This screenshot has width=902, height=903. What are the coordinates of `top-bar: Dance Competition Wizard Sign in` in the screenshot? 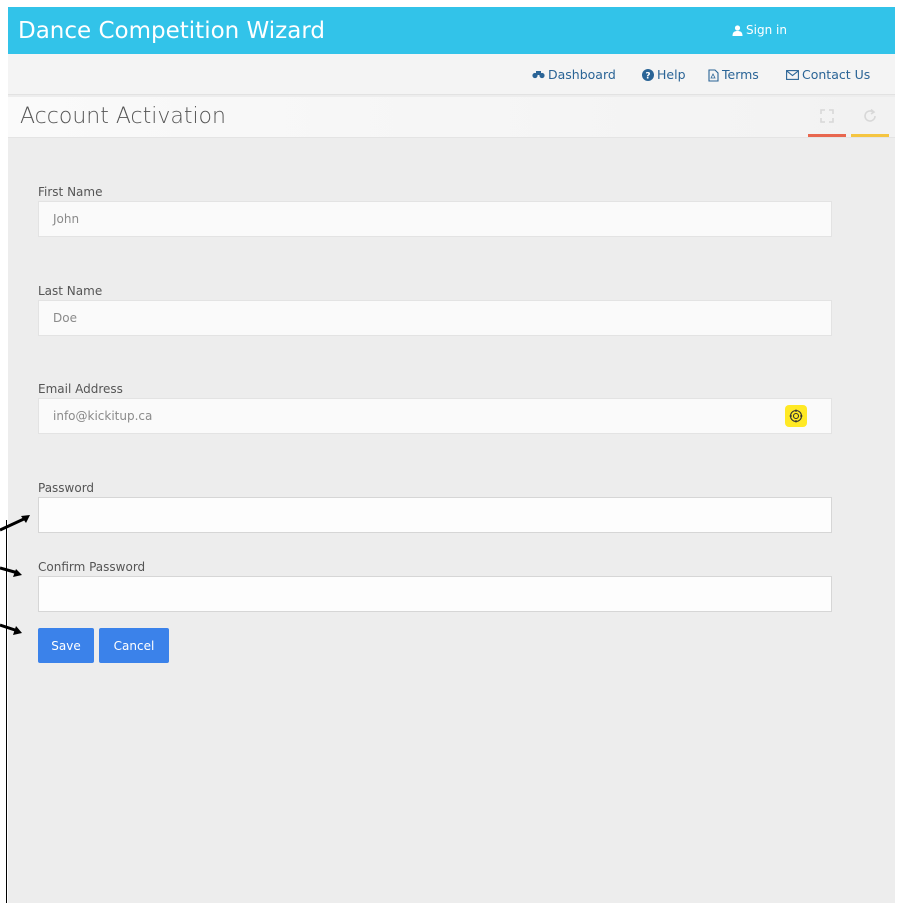 It's located at (451, 30).